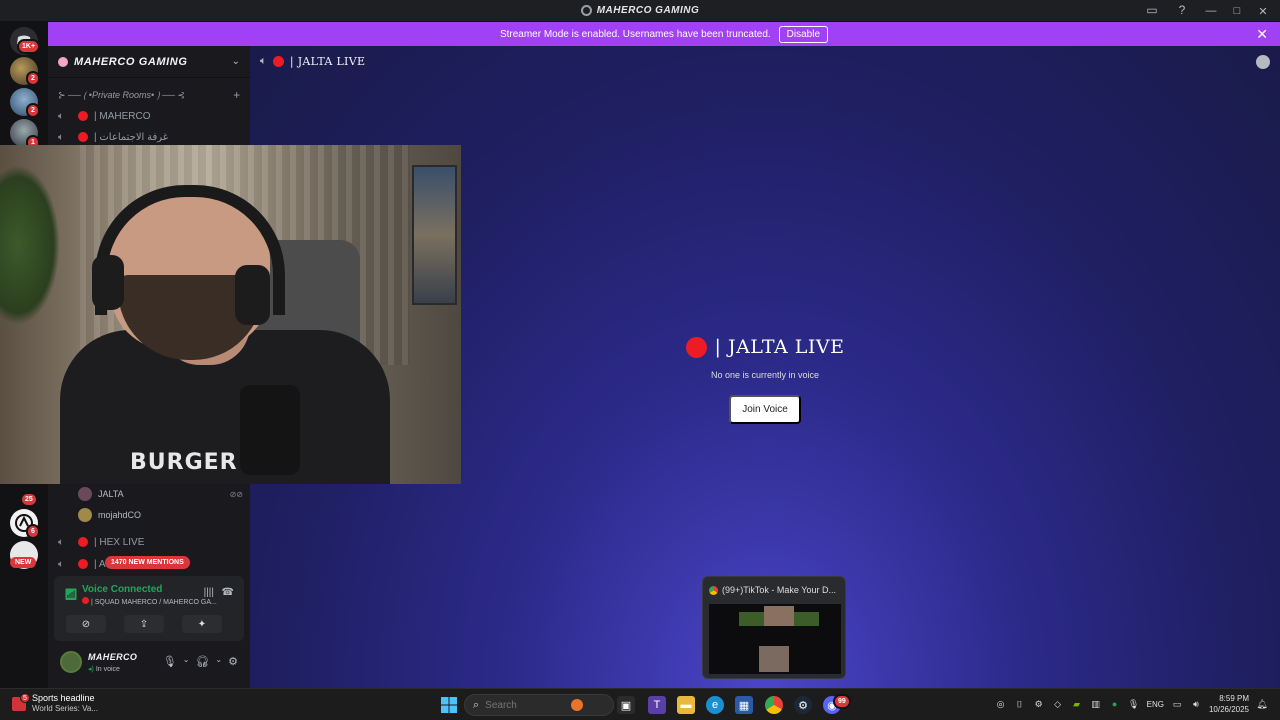  What do you see at coordinates (252, 295) in the screenshot?
I see `headphone-cup-right` at bounding box center [252, 295].